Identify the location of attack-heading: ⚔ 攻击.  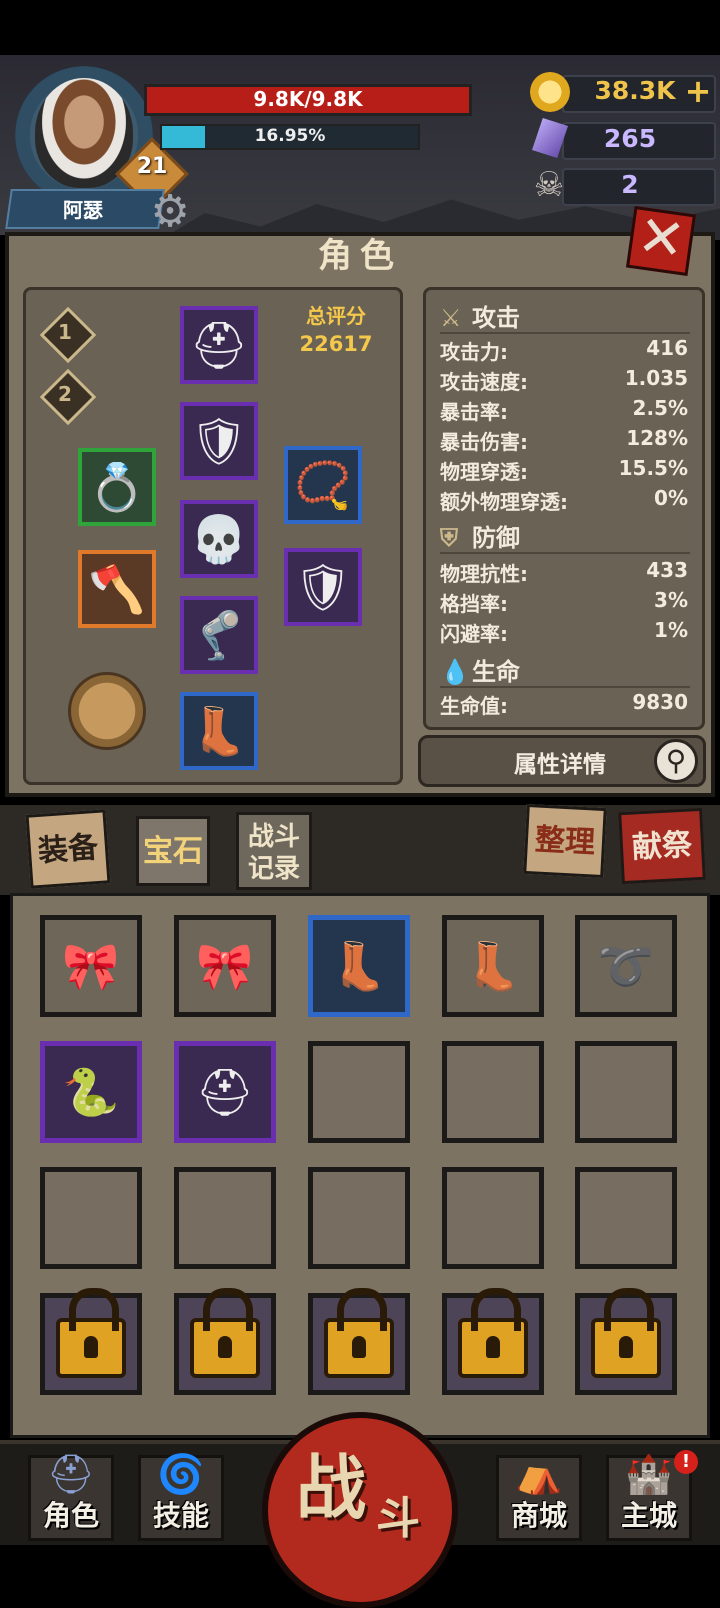
(480, 315).